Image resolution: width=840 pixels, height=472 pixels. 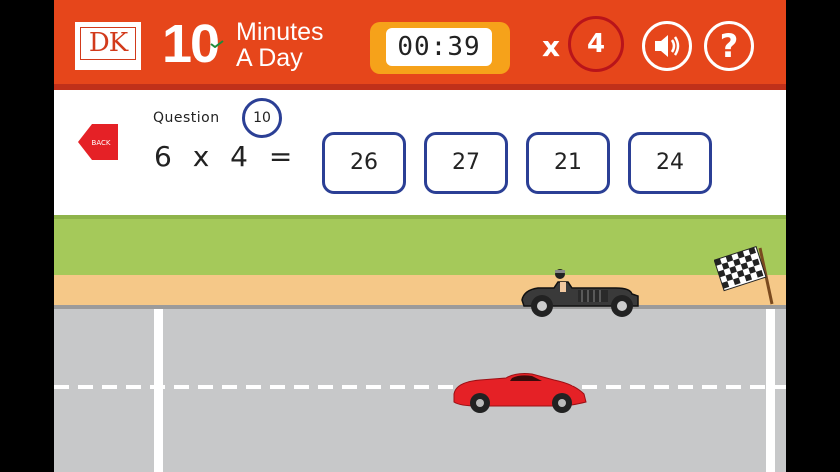 What do you see at coordinates (670, 163) in the screenshot?
I see `answer-option-4: 24` at bounding box center [670, 163].